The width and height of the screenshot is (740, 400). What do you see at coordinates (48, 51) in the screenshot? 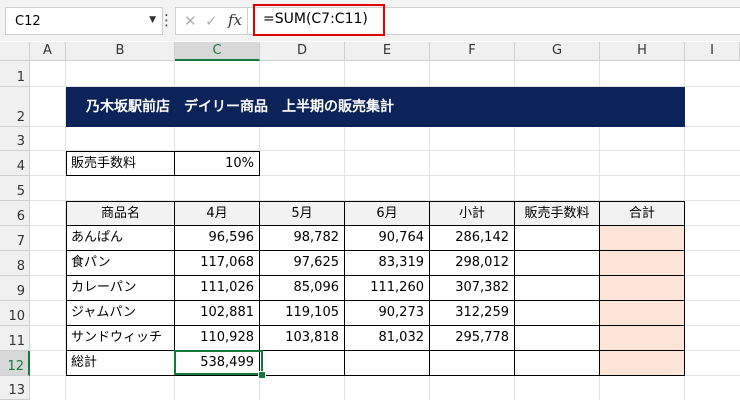
I see `column-header-a: A` at bounding box center [48, 51].